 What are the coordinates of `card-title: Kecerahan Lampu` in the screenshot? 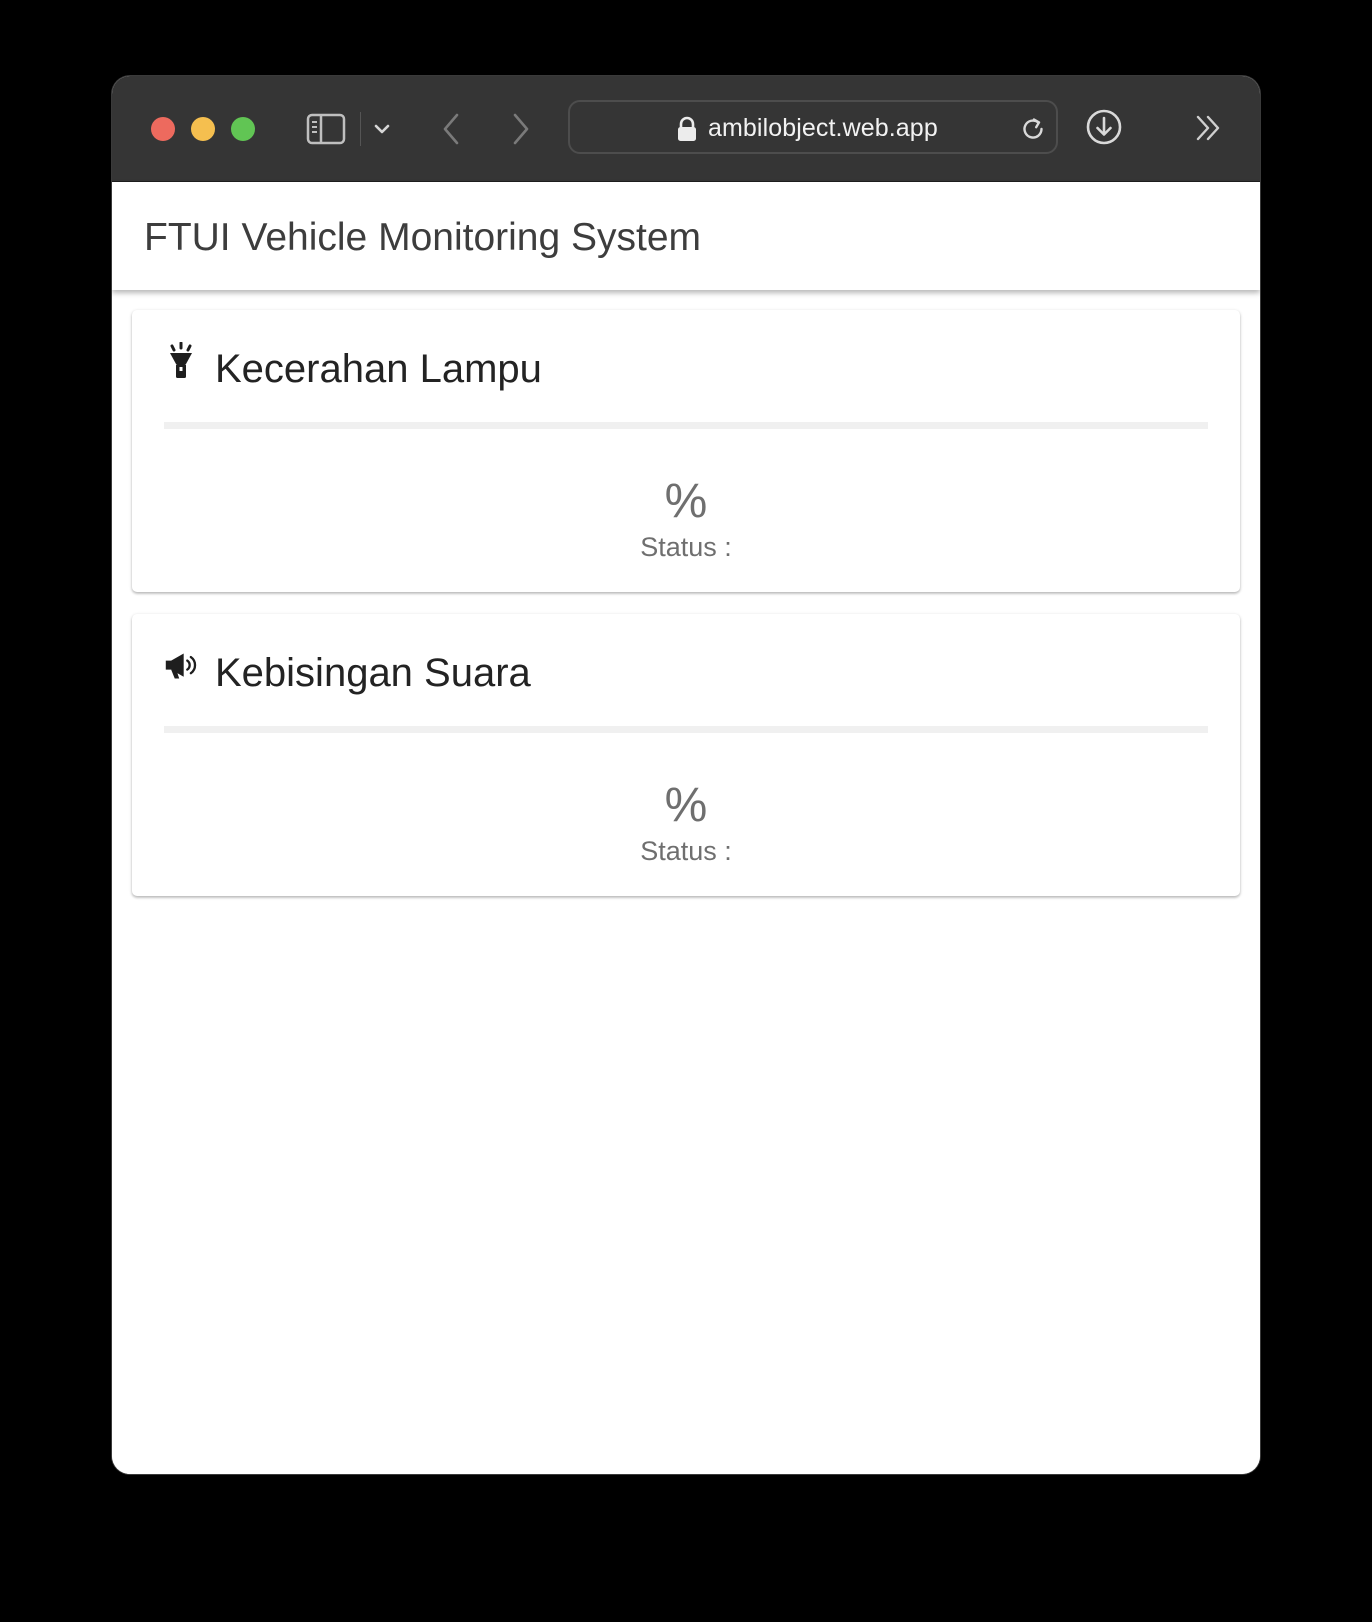 It's located at (378, 369).